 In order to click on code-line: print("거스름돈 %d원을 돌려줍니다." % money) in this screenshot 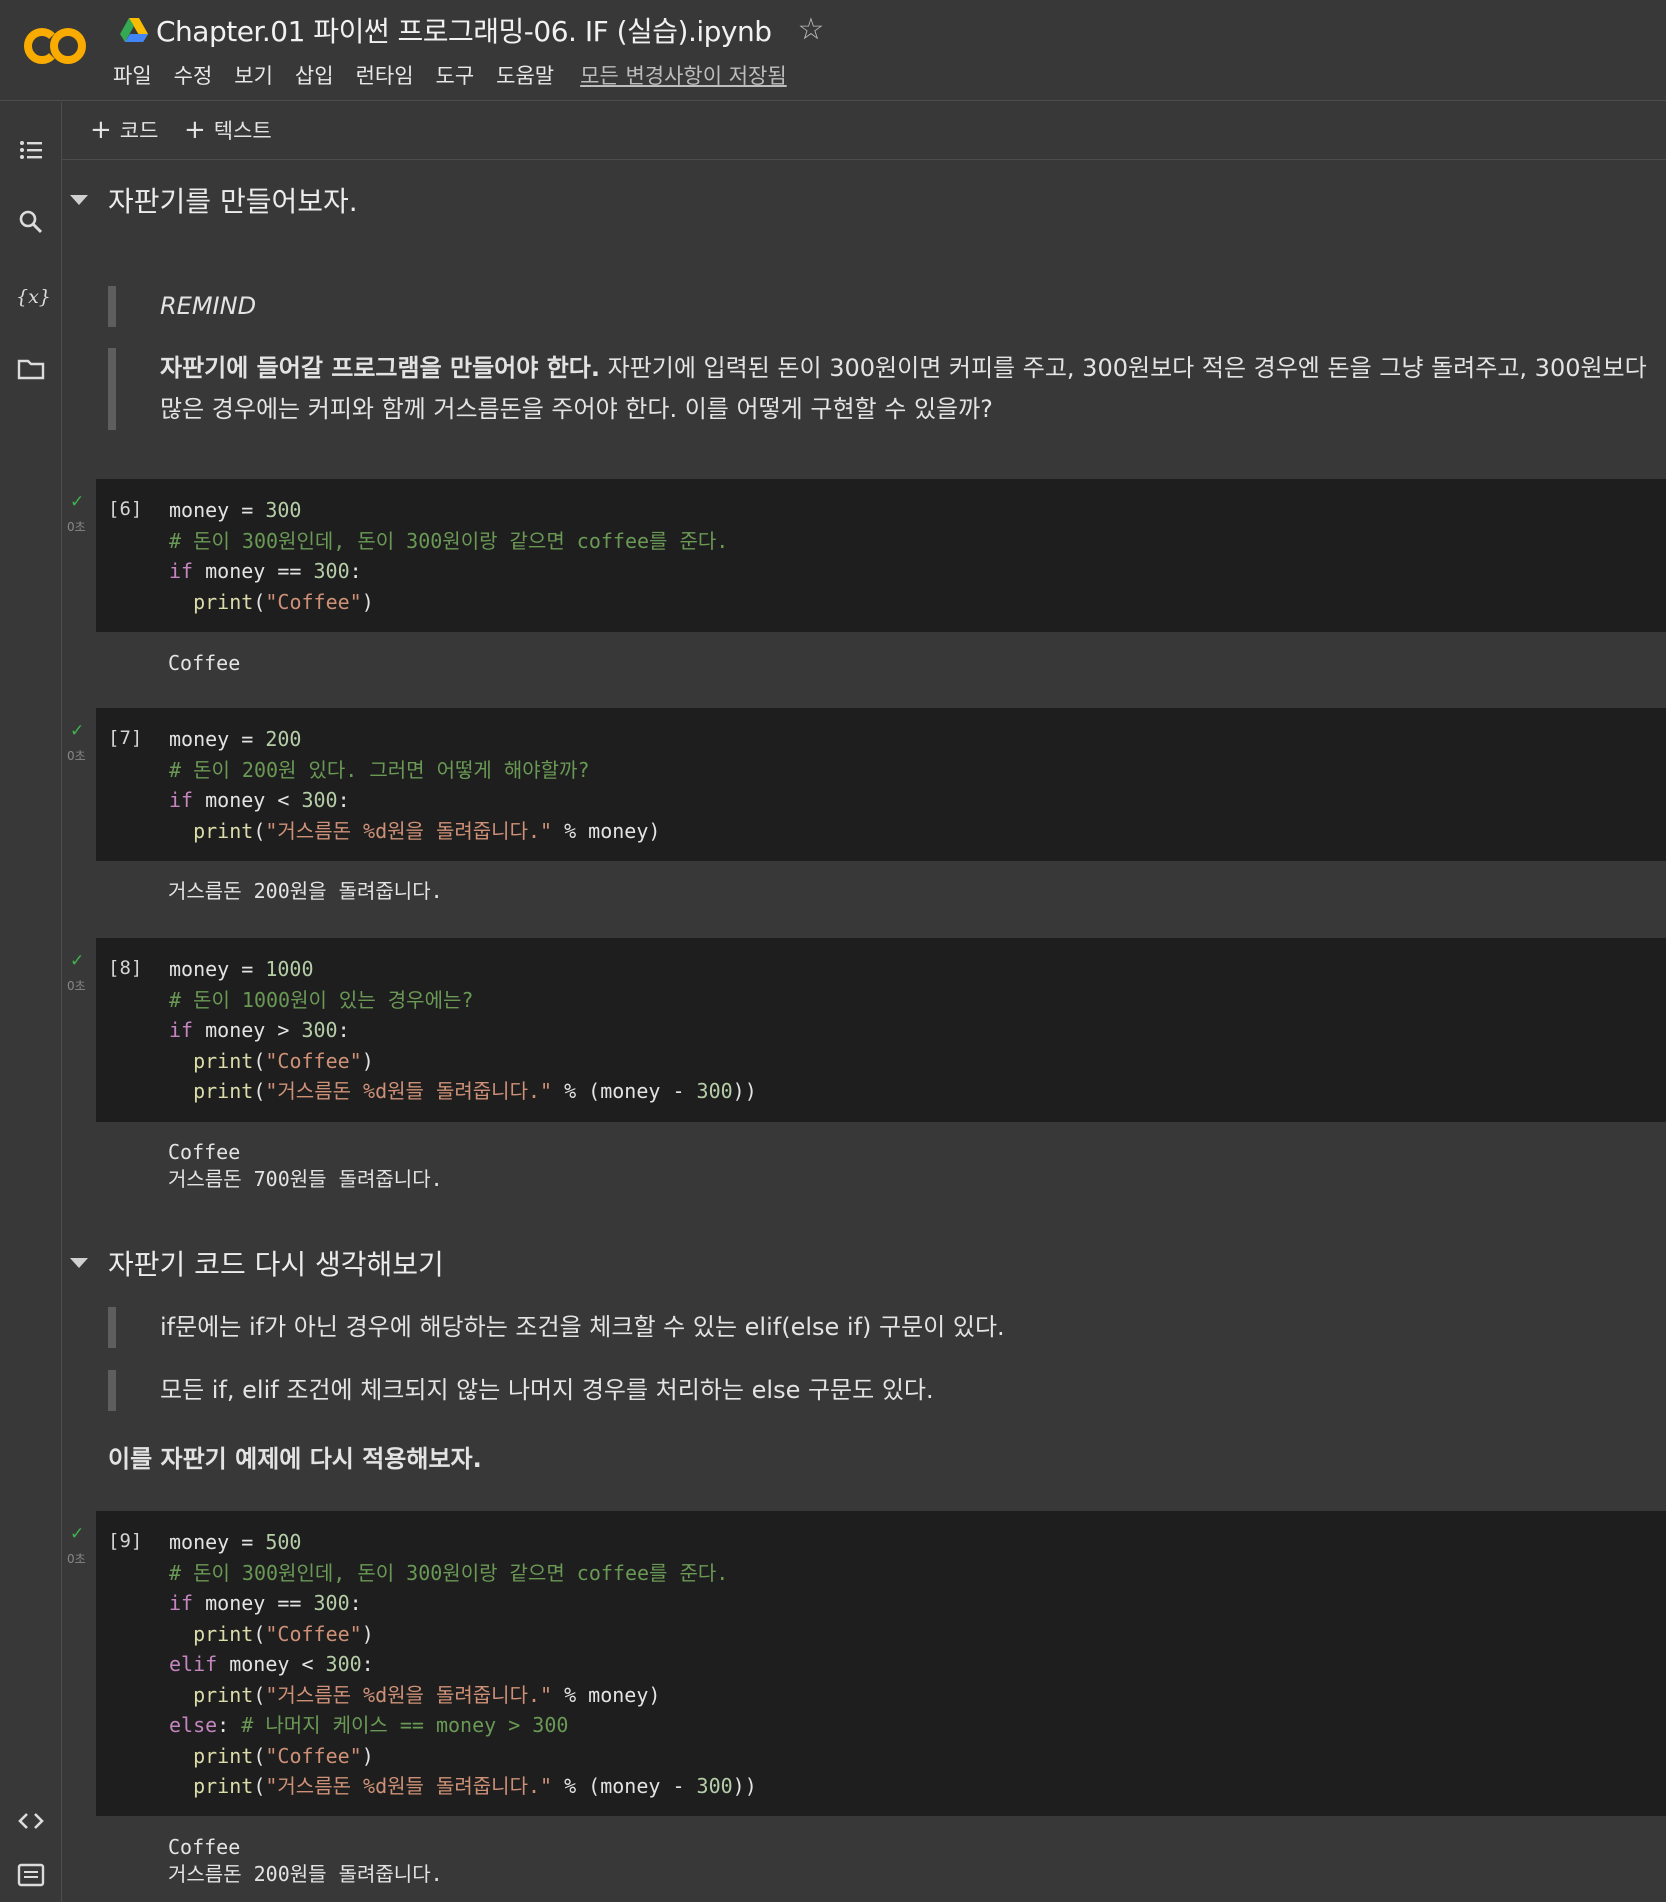, I will do `click(414, 831)`.